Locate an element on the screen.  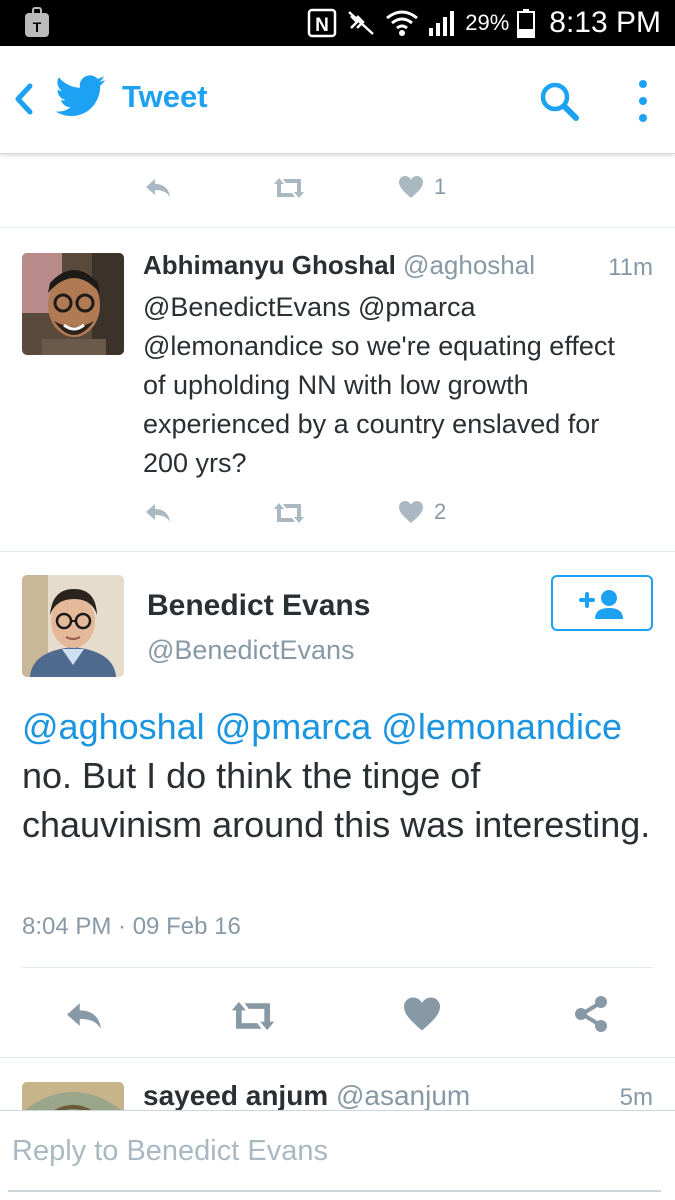
like-count: 1 is located at coordinates (440, 186).